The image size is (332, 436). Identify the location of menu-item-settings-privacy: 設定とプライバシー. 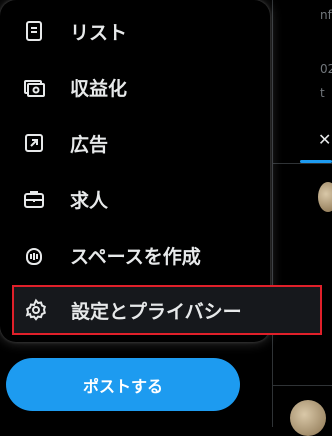
(167, 310).